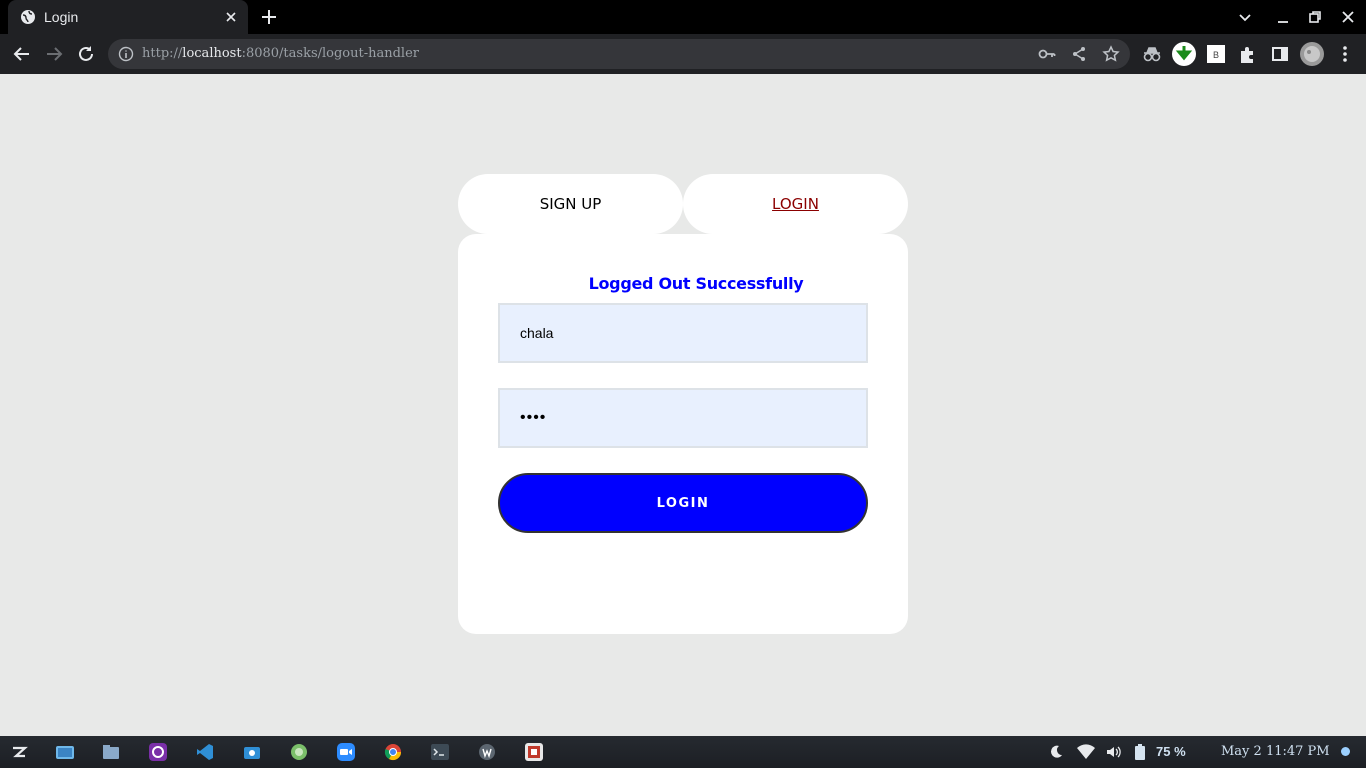 The width and height of the screenshot is (1366, 768). Describe the element at coordinates (54, 54) in the screenshot. I see `forward-icon` at that location.